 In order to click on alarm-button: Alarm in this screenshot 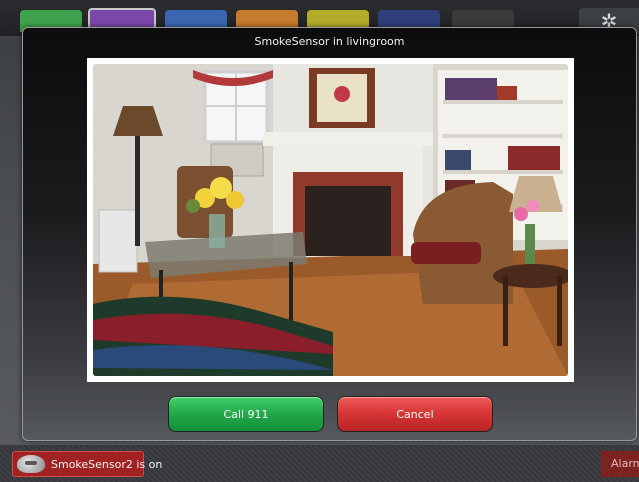, I will do `click(620, 464)`.